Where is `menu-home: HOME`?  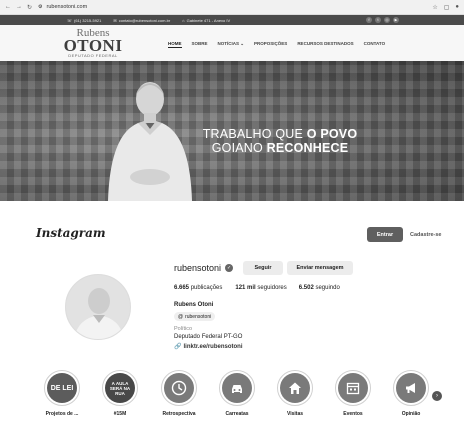
menu-home: HOME is located at coordinates (175, 44).